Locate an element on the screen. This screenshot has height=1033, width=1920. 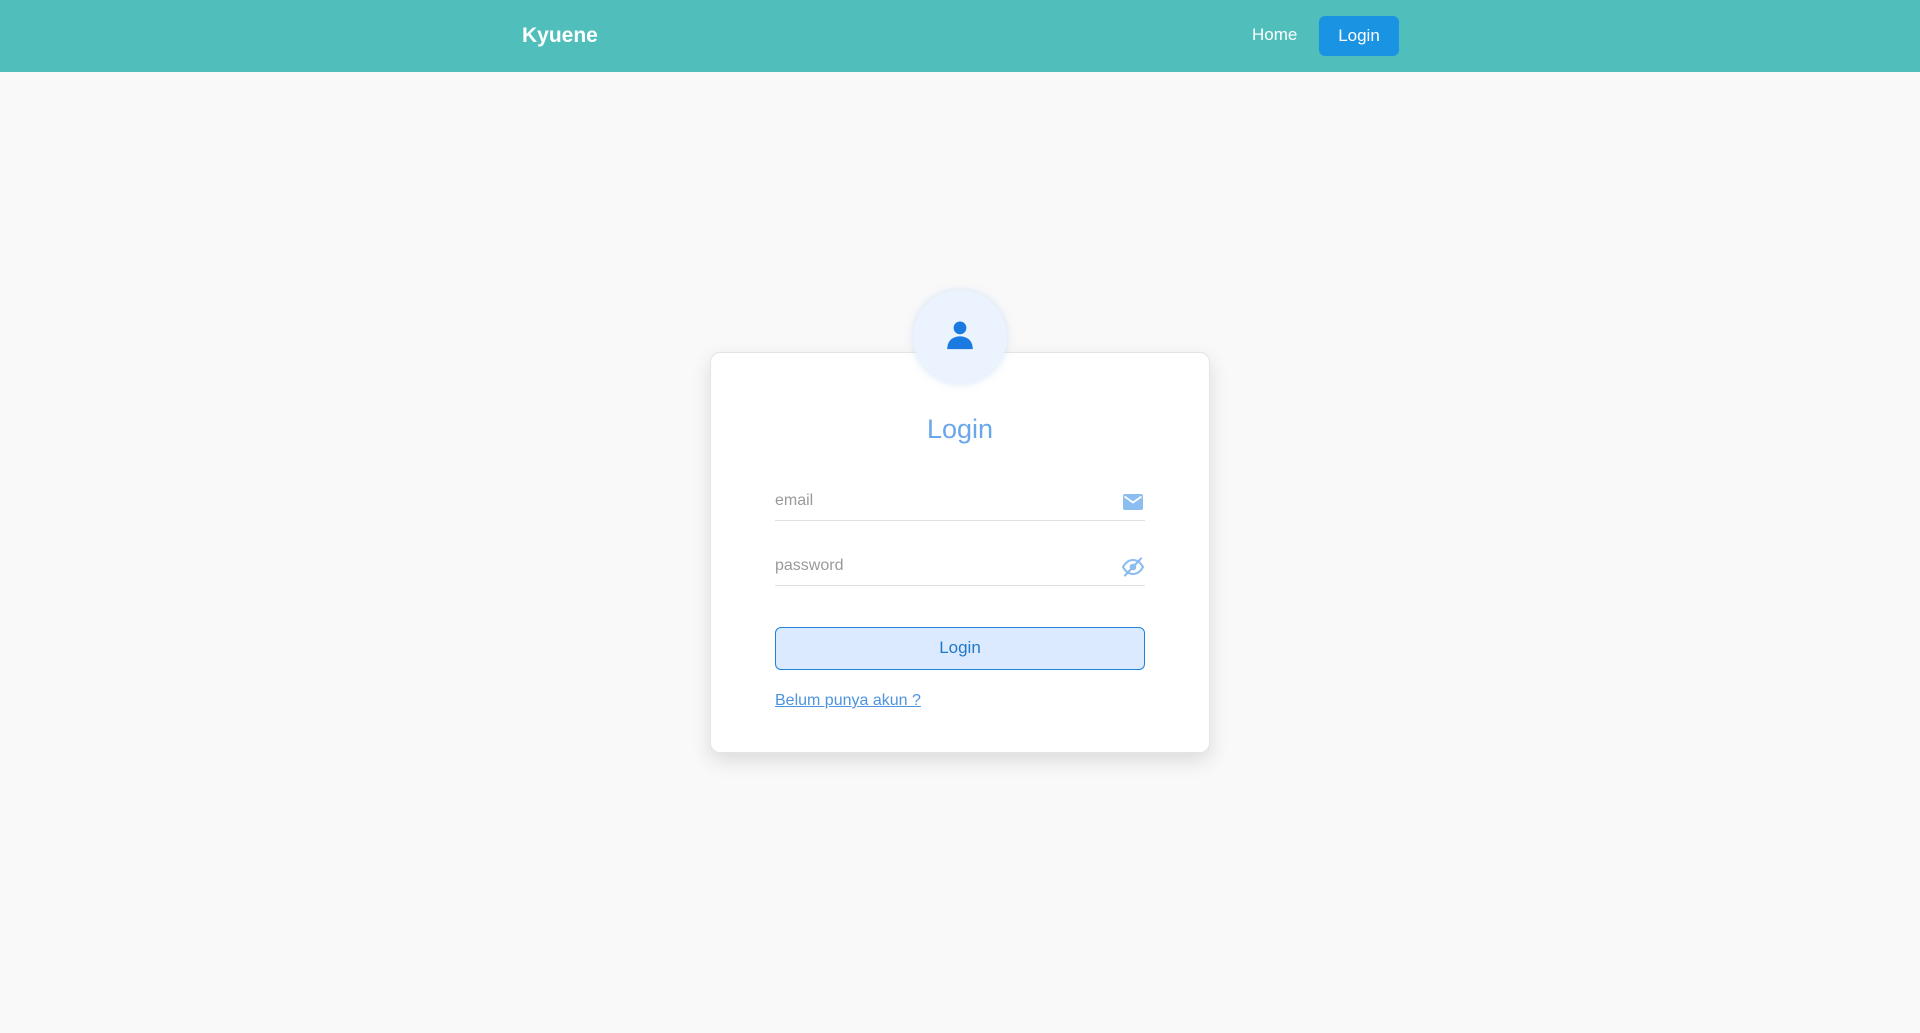
envelope-icon is located at coordinates (1133, 502).